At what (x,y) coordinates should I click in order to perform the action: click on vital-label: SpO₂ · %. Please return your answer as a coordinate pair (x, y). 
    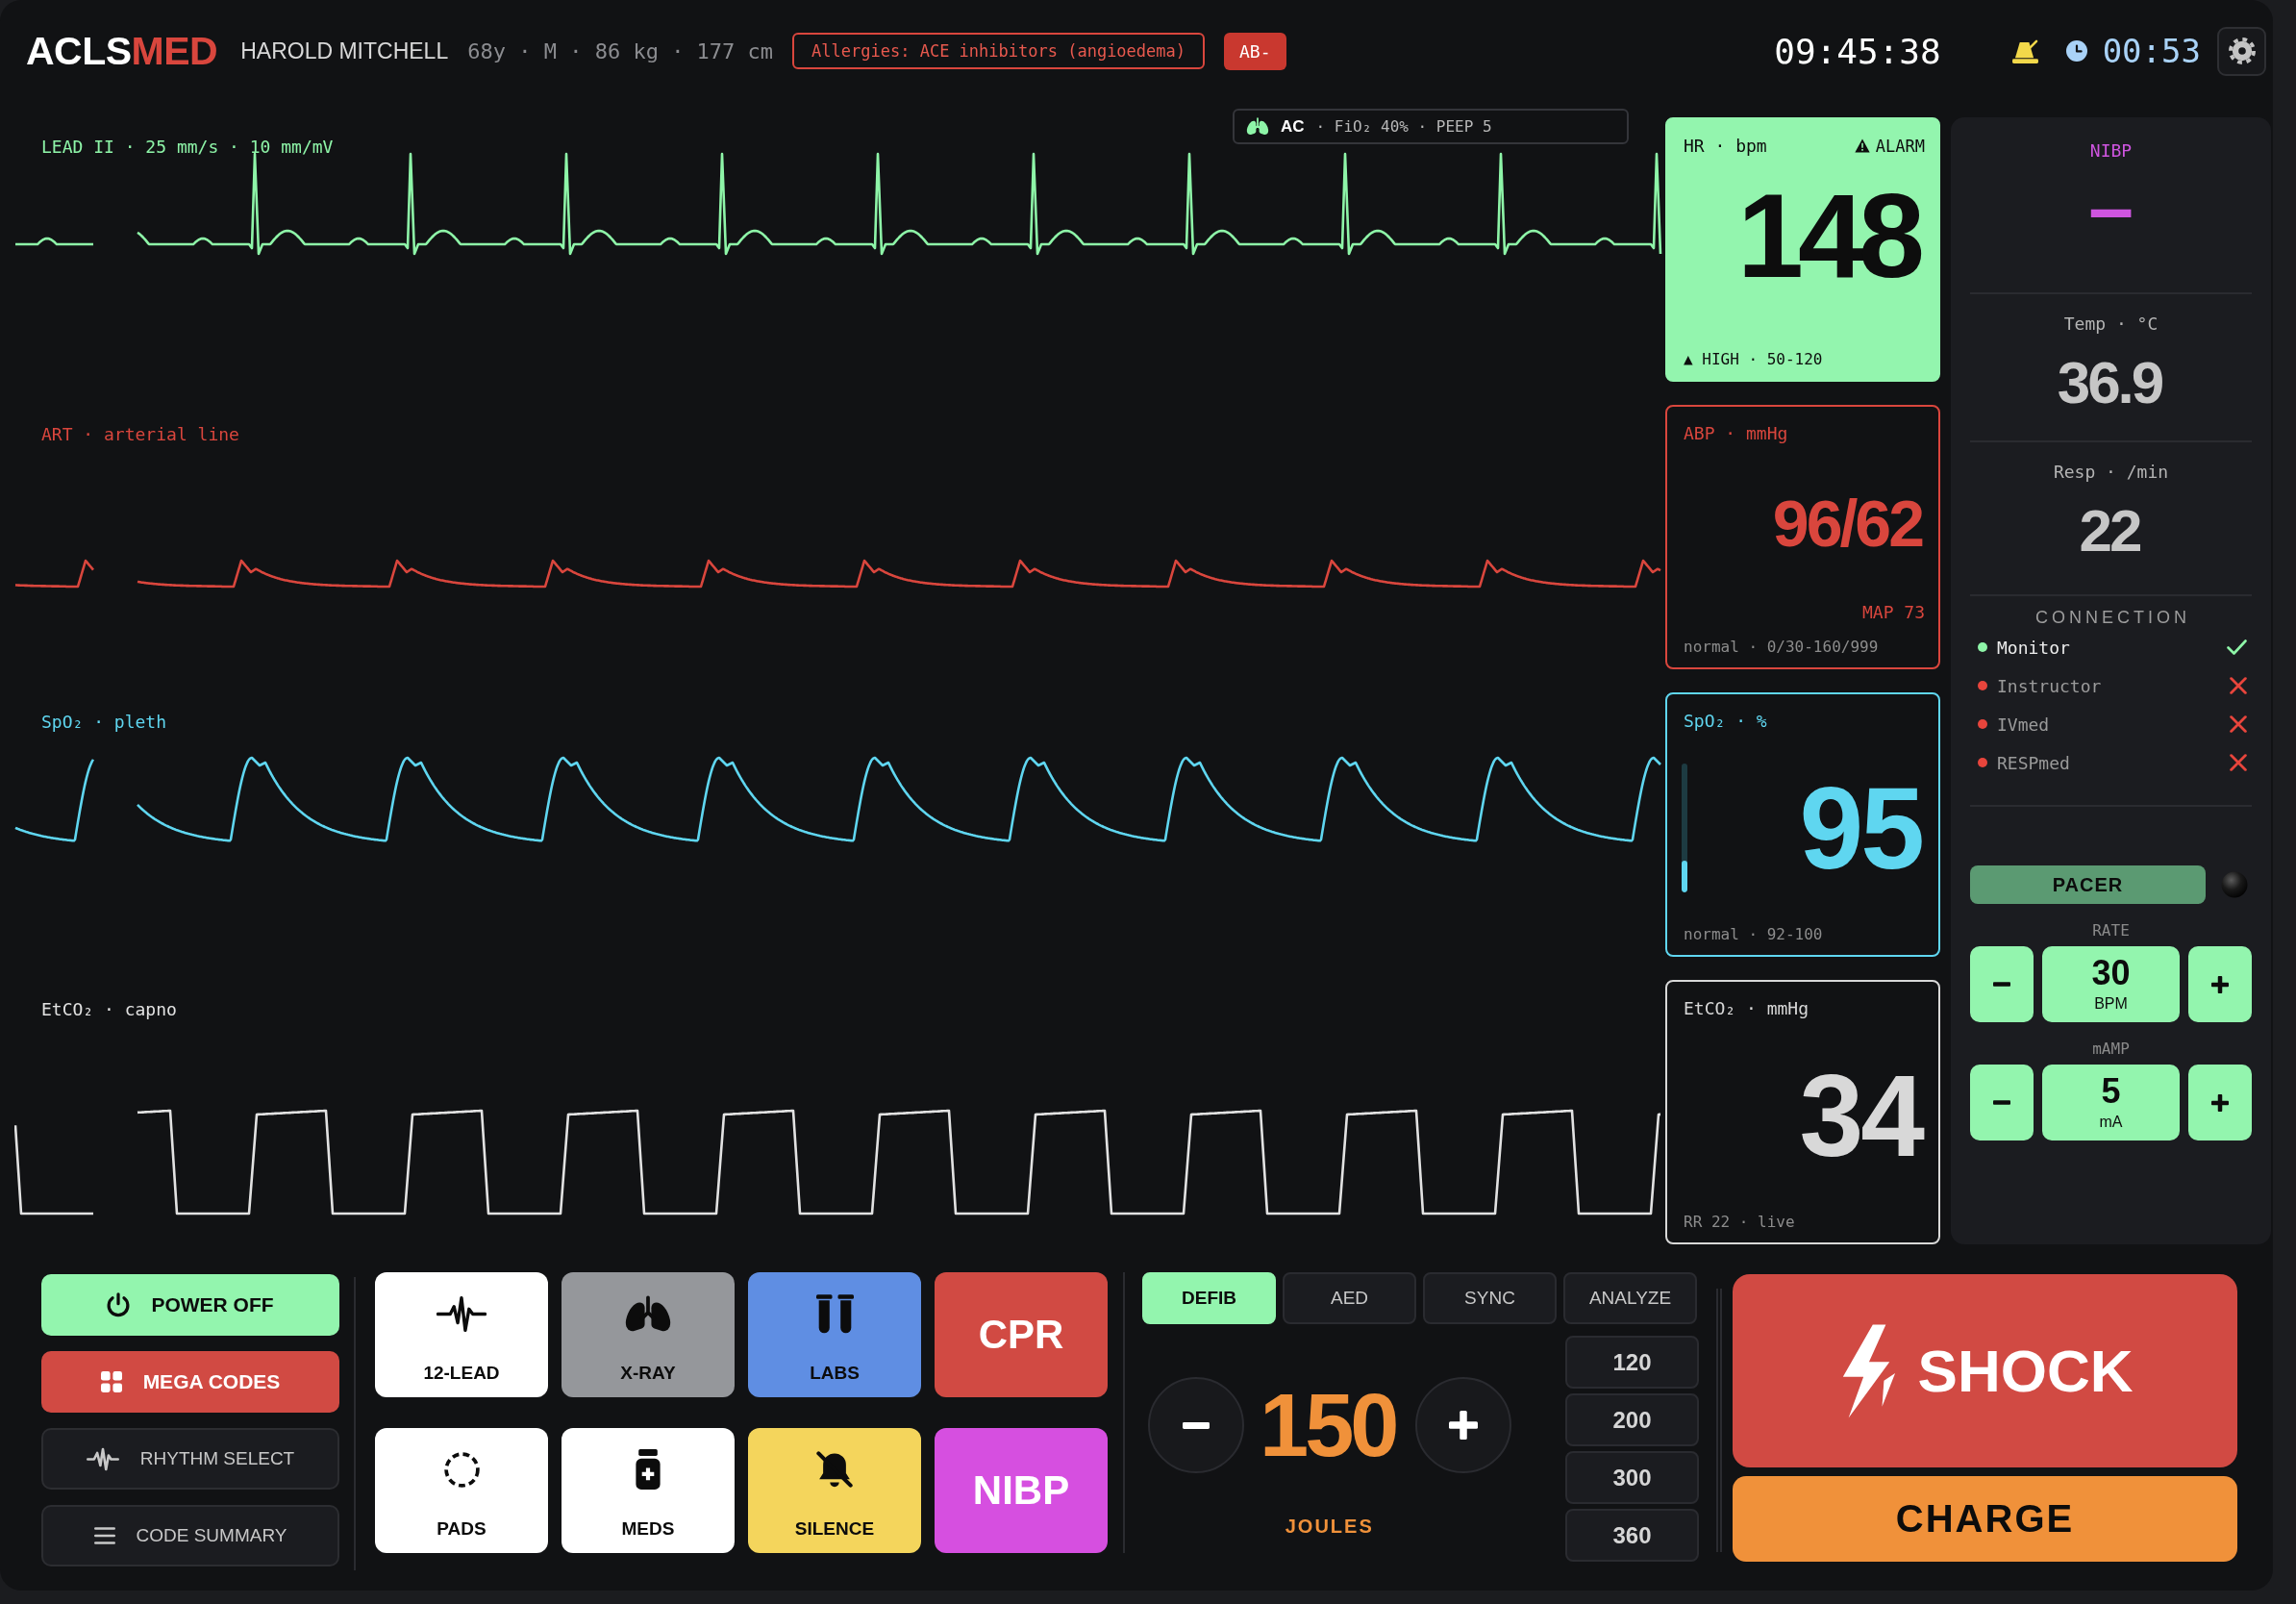
    Looking at the image, I should click on (1725, 721).